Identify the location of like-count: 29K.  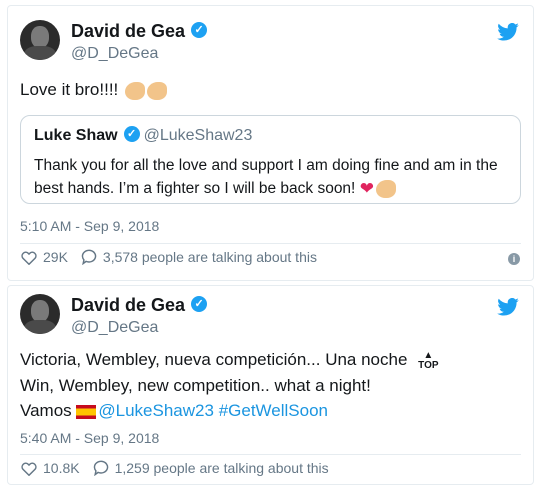
(55, 257).